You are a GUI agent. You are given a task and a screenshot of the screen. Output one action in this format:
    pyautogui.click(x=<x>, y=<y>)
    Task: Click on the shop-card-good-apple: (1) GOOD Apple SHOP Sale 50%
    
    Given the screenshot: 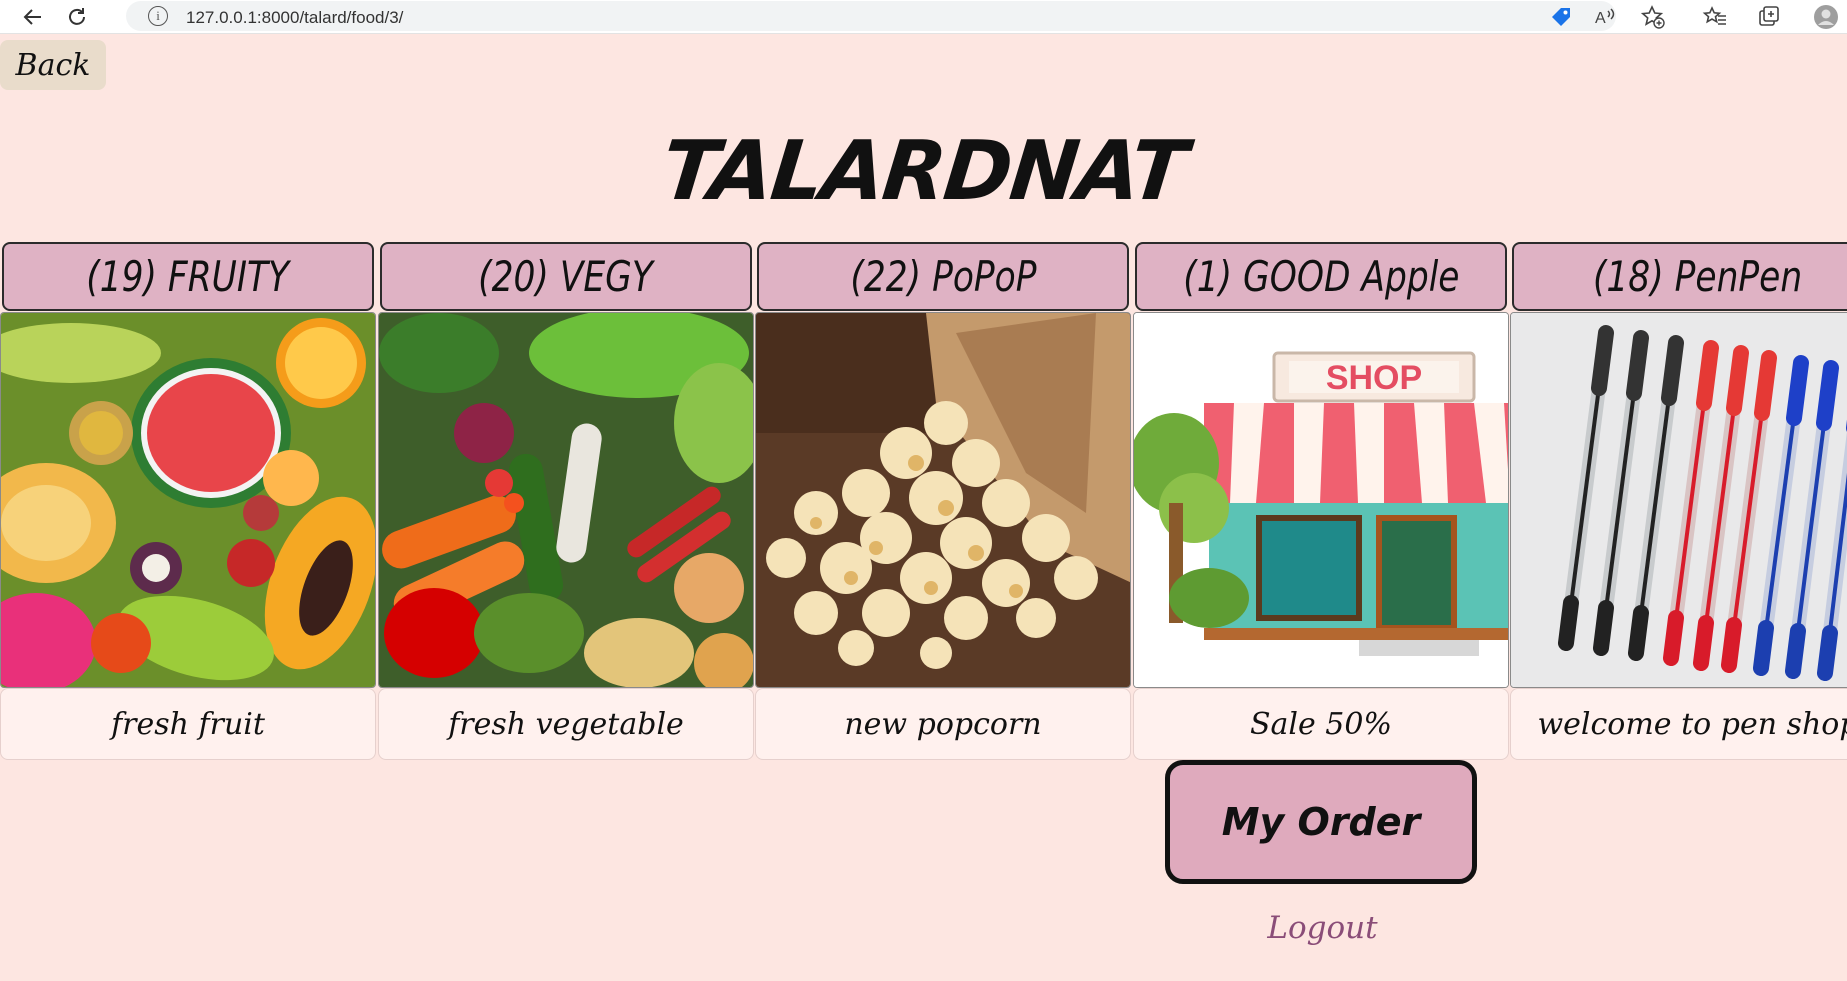 What is the action you would take?
    pyautogui.click(x=1321, y=501)
    